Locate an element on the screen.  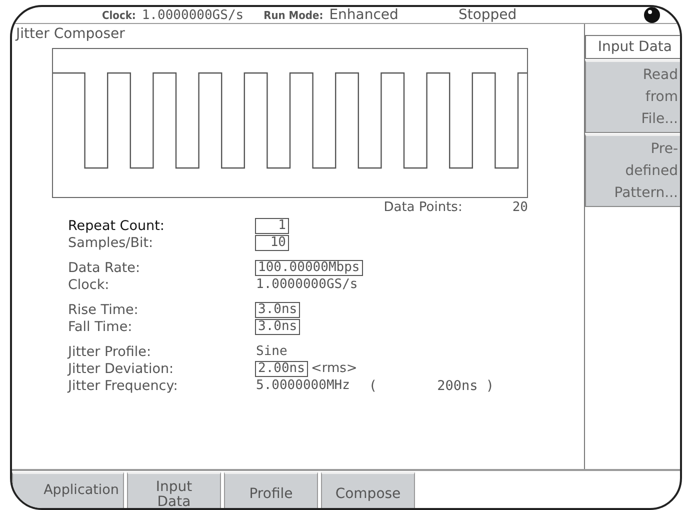
value-field: 1 is located at coordinates (272, 226).